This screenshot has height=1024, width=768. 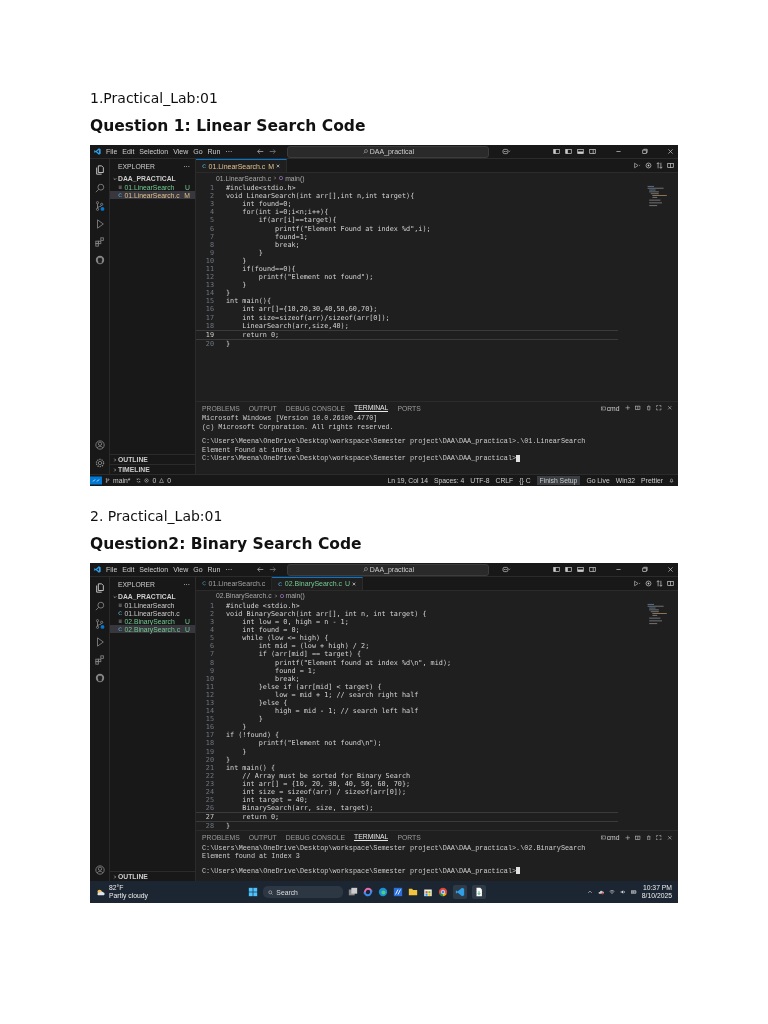 What do you see at coordinates (157, 516) in the screenshot?
I see `lab-title: 2. Practical_Lab:01` at bounding box center [157, 516].